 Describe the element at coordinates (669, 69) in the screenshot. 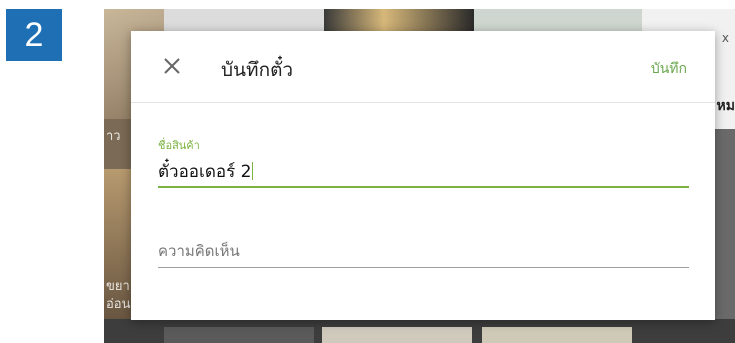

I see `save-button: บันทึก` at that location.